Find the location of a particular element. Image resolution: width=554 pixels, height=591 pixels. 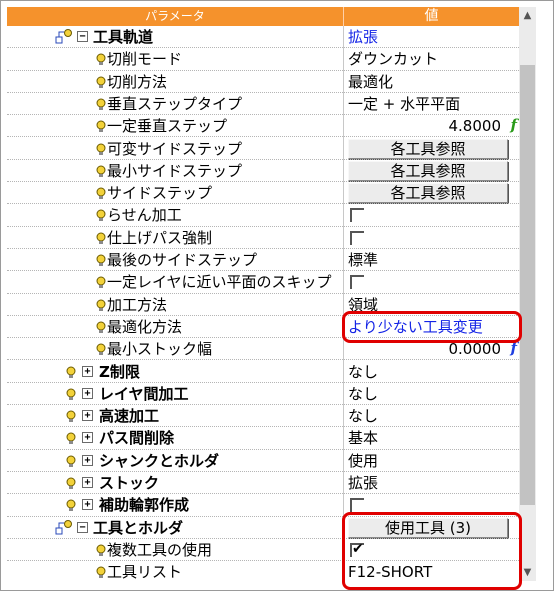

scroll-down-arrow-icon: ▼ is located at coordinates (527, 572).